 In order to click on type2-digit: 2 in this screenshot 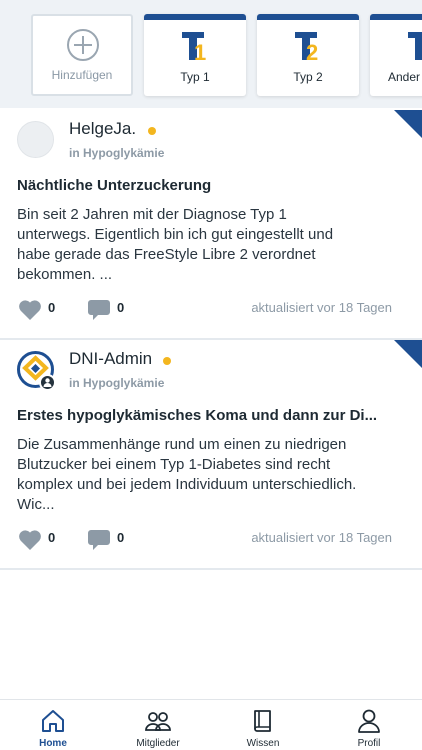, I will do `click(312, 51)`.